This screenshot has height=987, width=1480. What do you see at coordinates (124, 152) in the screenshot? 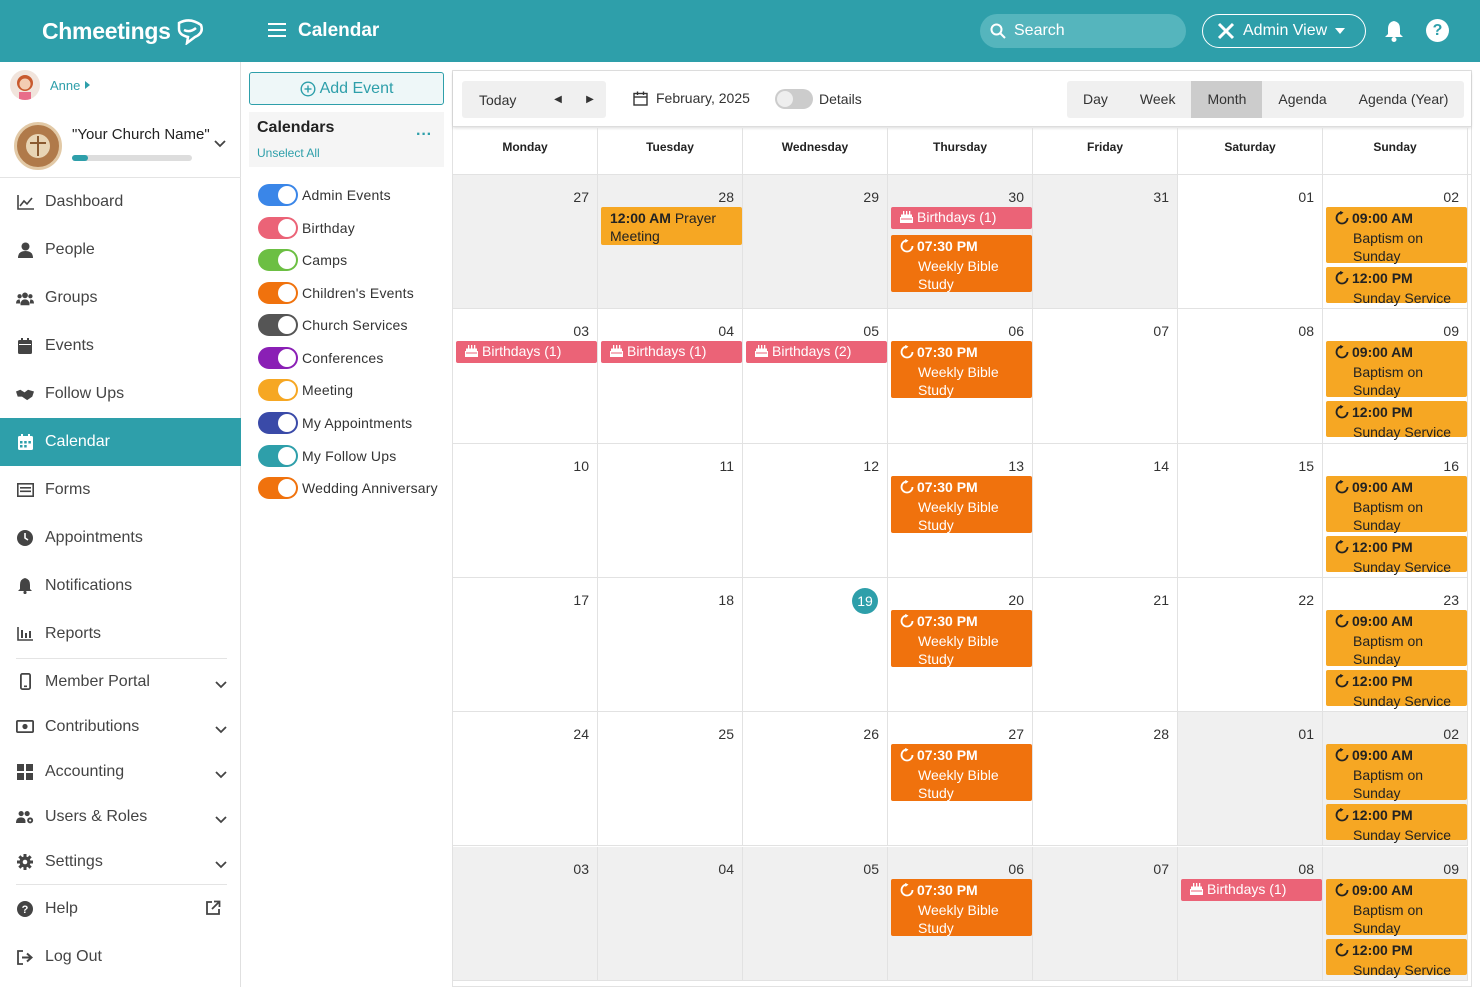
I see `church-selector: "Your Church Name"` at bounding box center [124, 152].